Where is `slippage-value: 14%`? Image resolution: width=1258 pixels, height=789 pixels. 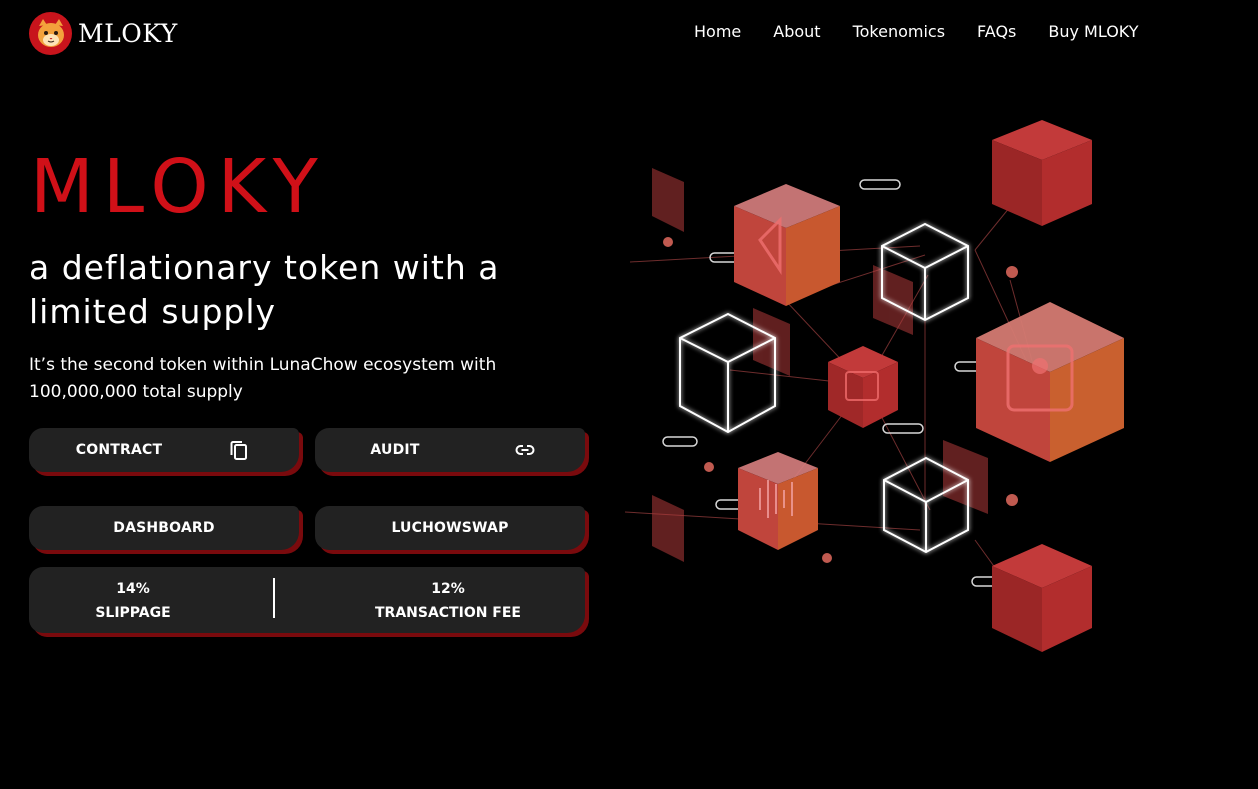 slippage-value: 14% is located at coordinates (133, 589).